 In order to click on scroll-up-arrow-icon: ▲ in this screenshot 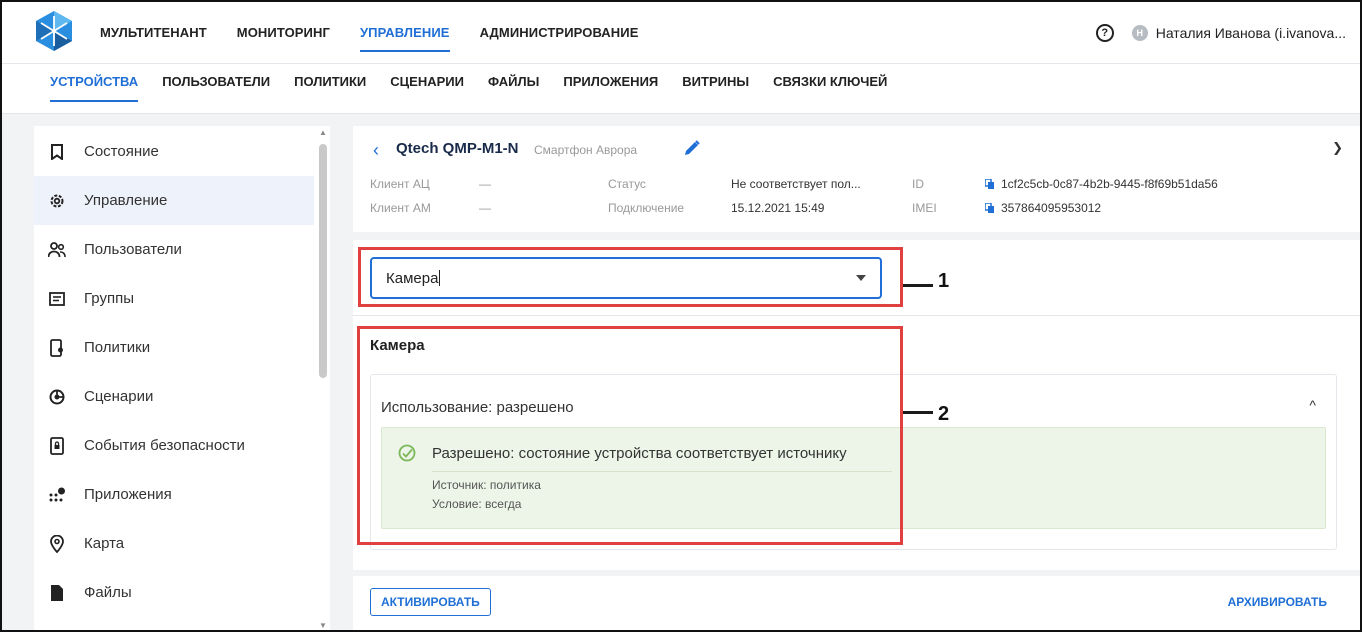, I will do `click(323, 132)`.